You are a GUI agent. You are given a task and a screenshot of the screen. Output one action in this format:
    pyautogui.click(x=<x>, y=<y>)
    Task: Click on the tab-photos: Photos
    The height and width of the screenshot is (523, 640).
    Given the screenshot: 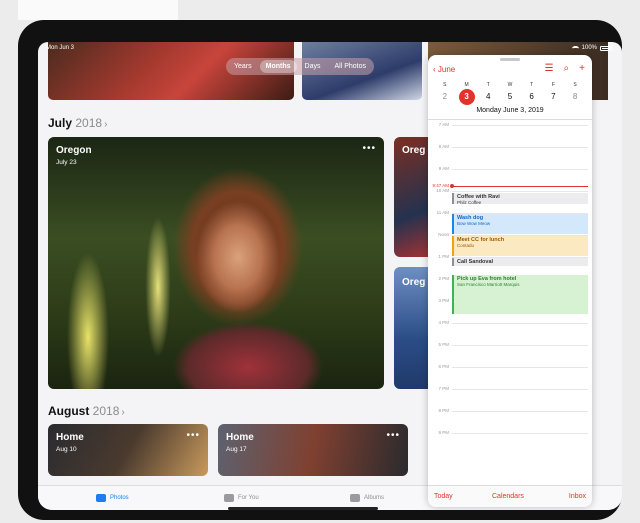 What is the action you would take?
    pyautogui.click(x=112, y=498)
    